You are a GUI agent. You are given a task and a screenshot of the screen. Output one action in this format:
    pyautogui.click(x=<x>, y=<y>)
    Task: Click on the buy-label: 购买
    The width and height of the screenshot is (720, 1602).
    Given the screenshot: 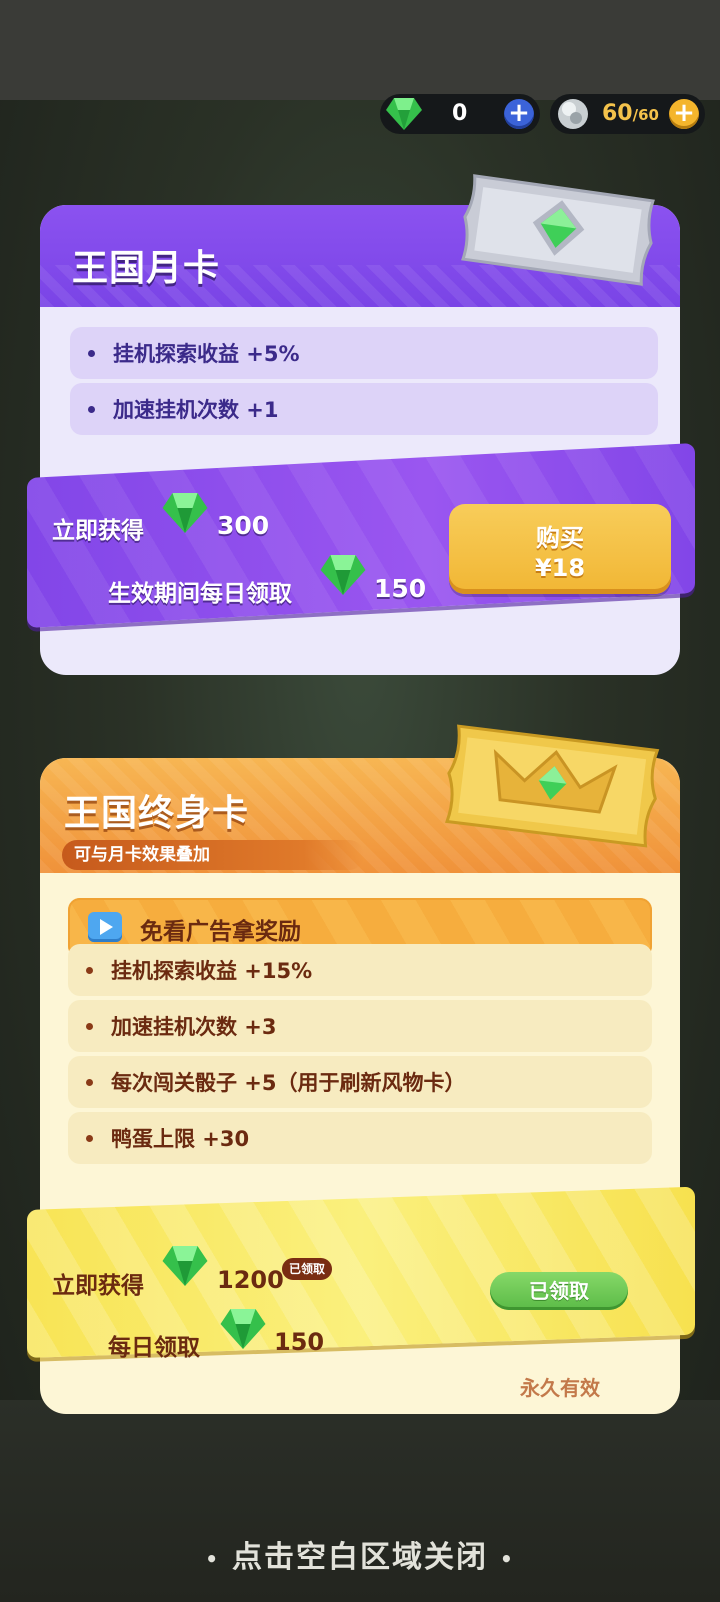 What is the action you would take?
    pyautogui.click(x=560, y=538)
    